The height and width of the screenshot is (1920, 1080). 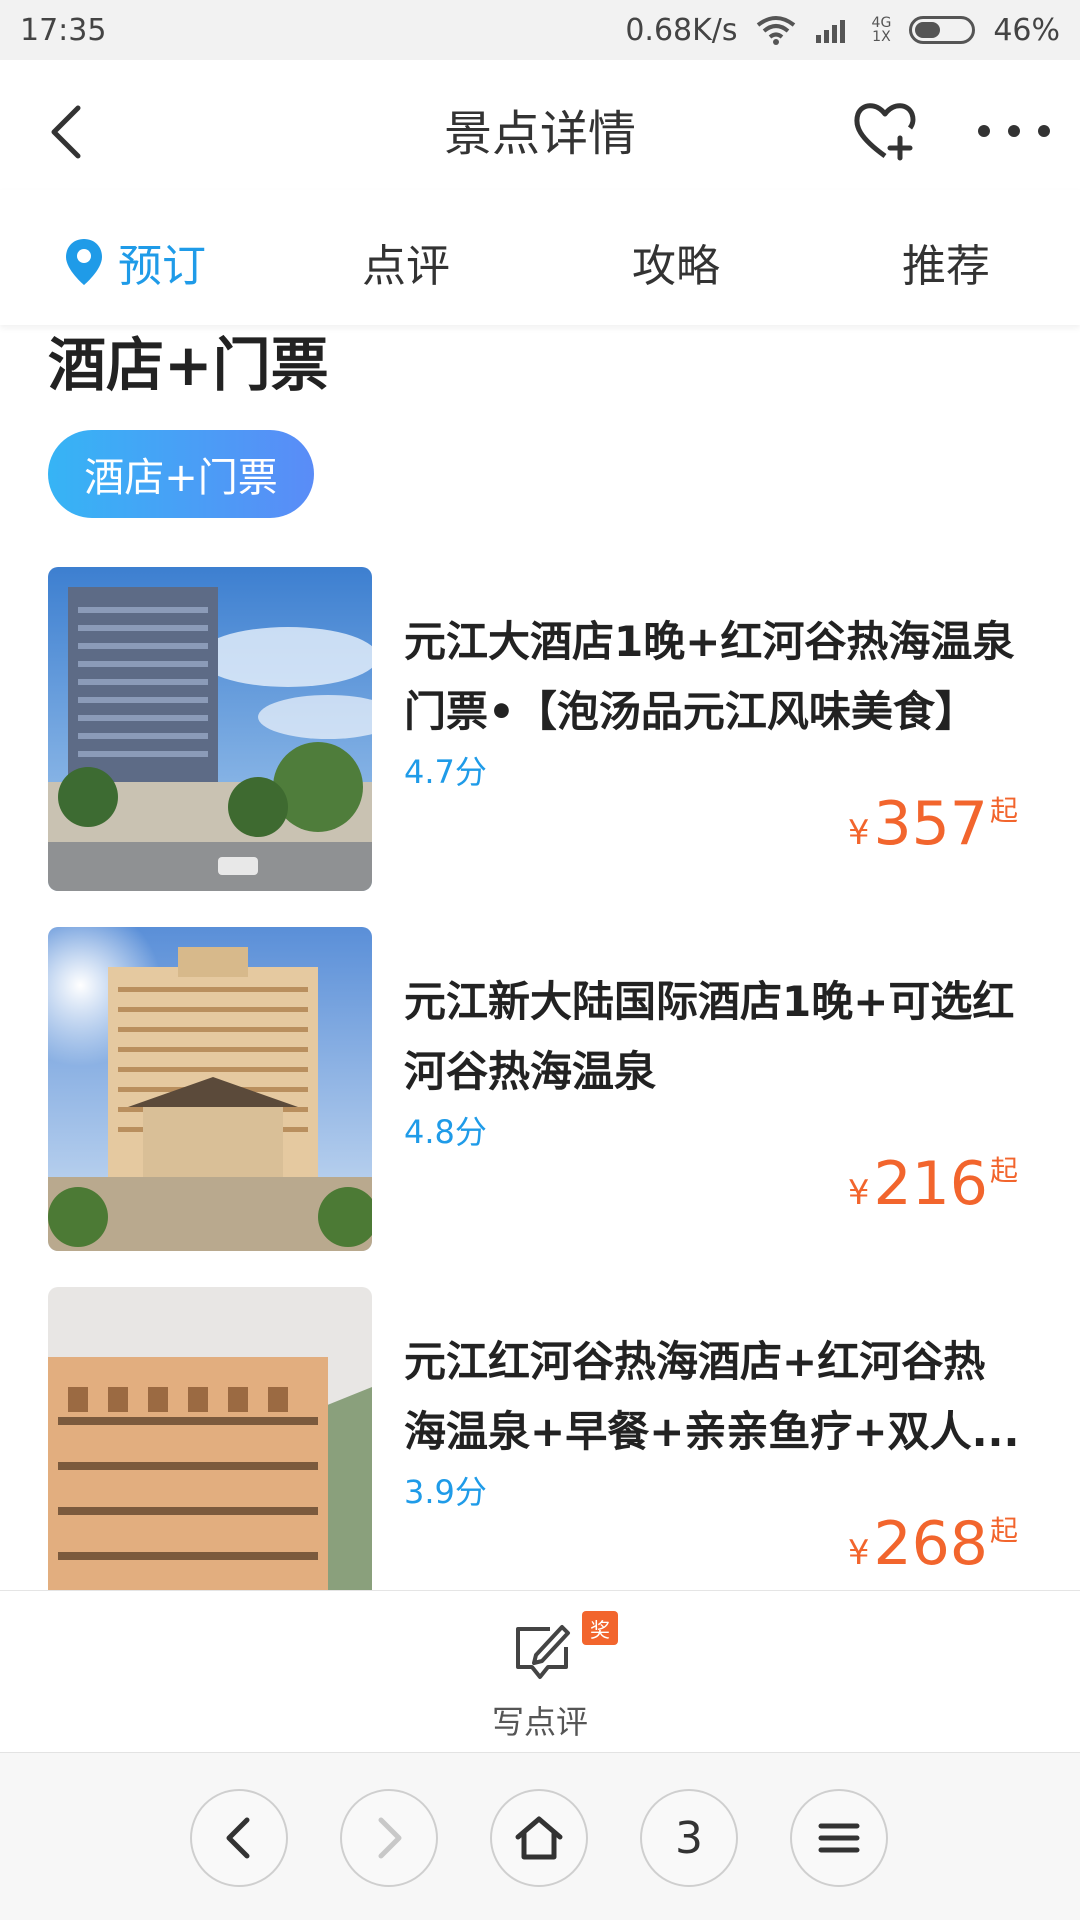 I want to click on product-score: 3.9分, so click(x=445, y=1492).